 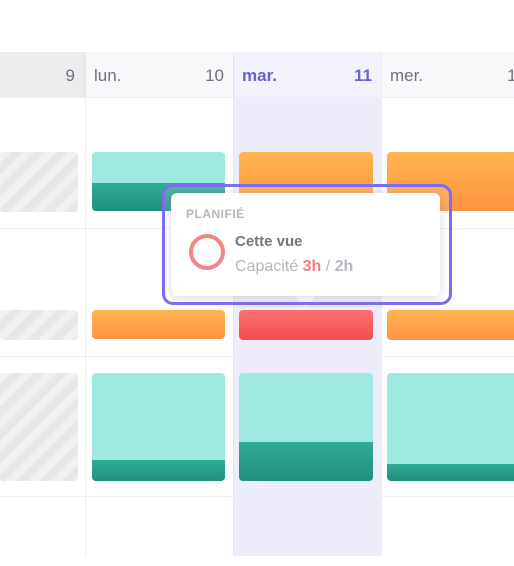 What do you see at coordinates (306, 325) in the screenshot?
I see `overcapacity-block` at bounding box center [306, 325].